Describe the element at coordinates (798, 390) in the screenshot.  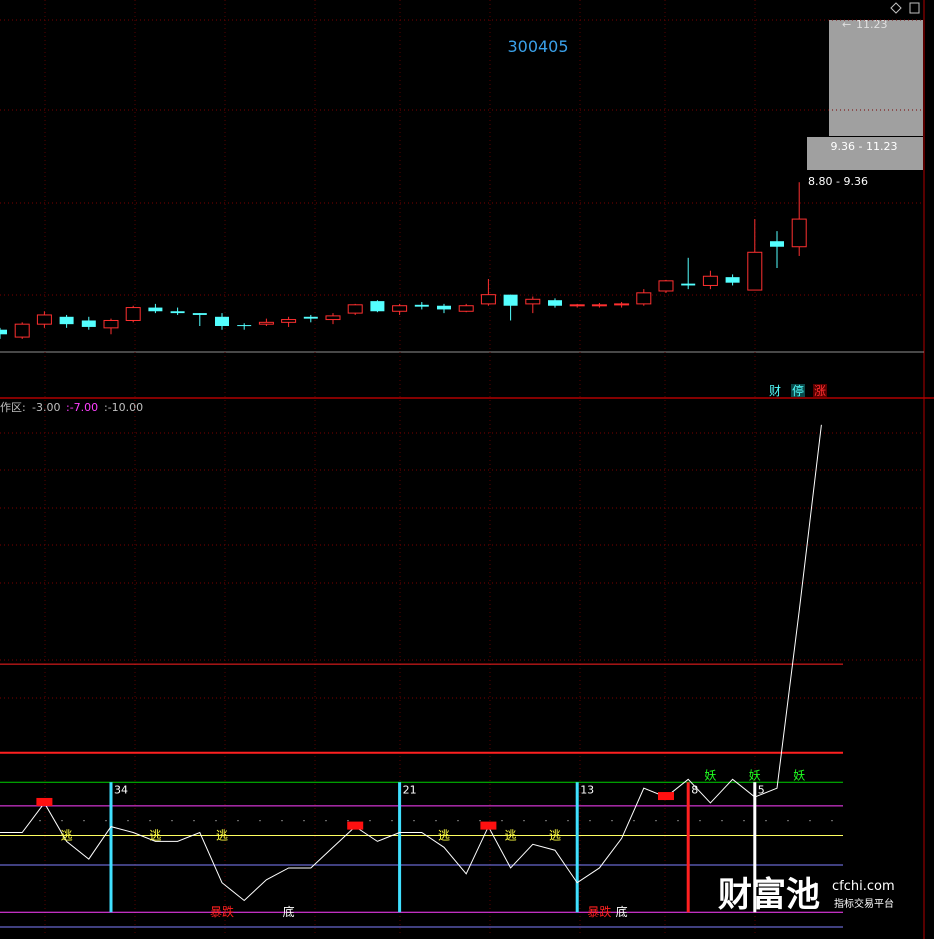
I see `badge-group: 财 停 涨` at that location.